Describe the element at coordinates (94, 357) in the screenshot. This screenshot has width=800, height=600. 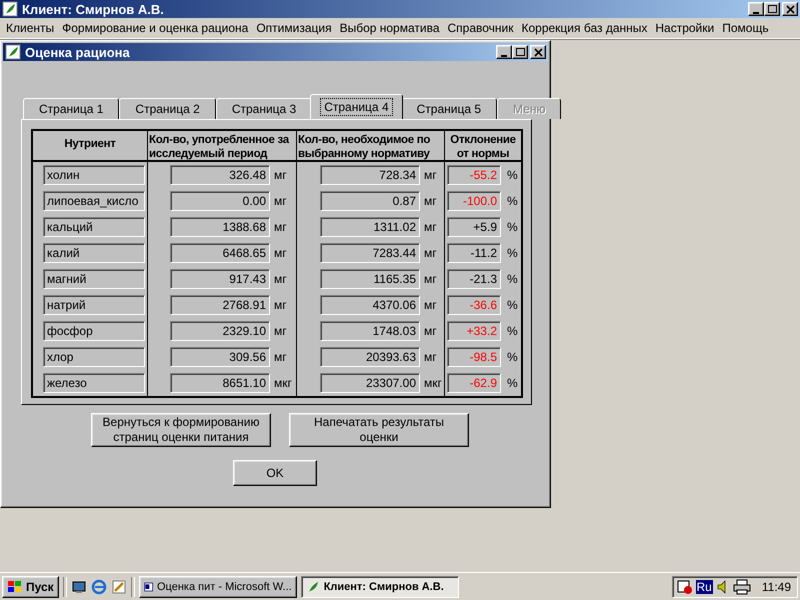
I see `nutrient-field: хлор` at that location.